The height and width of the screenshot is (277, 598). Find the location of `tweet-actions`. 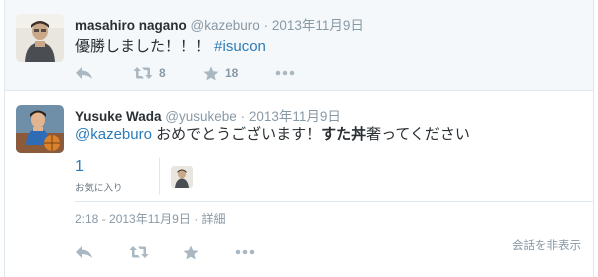

tweet-actions is located at coordinates (165, 252).